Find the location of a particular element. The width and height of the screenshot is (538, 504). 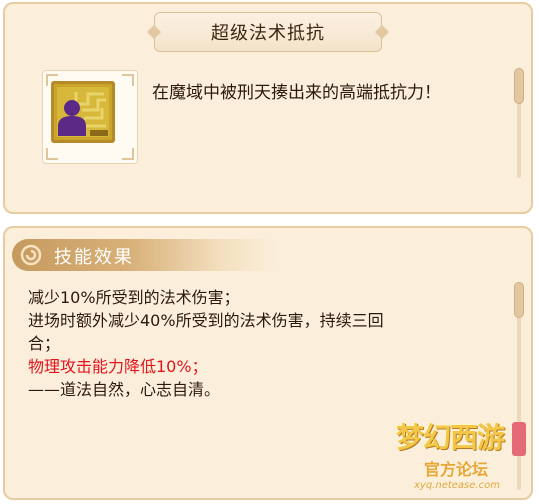

skill-title: 超级法术抵抗 is located at coordinates (268, 33).